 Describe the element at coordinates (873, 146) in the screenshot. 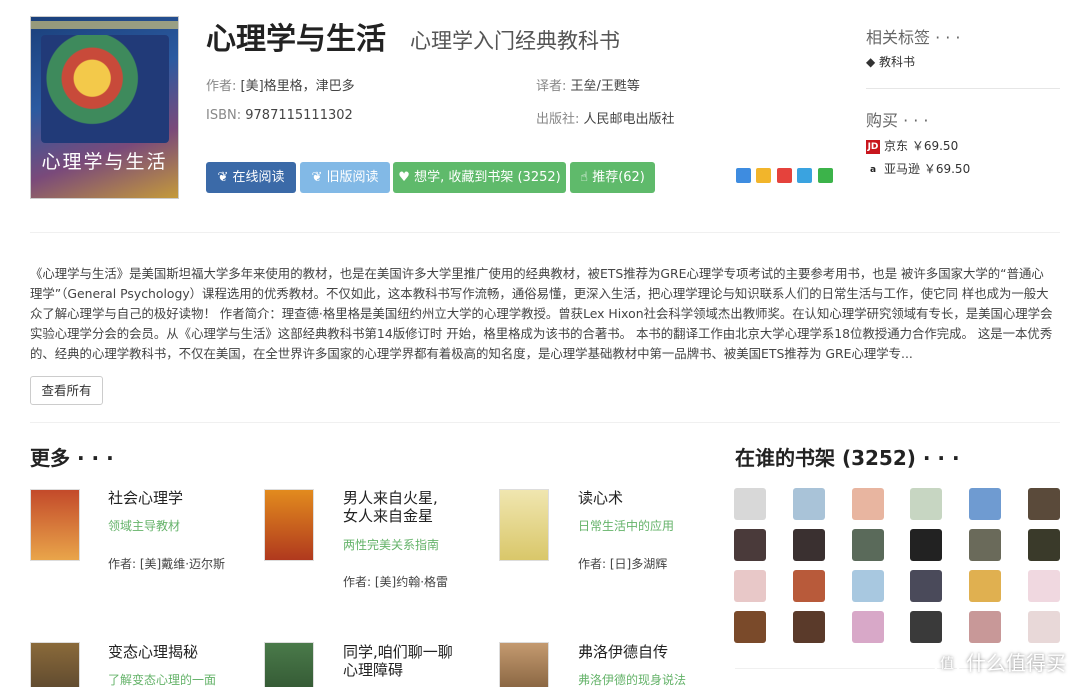

I see `jd-icon: JD` at that location.